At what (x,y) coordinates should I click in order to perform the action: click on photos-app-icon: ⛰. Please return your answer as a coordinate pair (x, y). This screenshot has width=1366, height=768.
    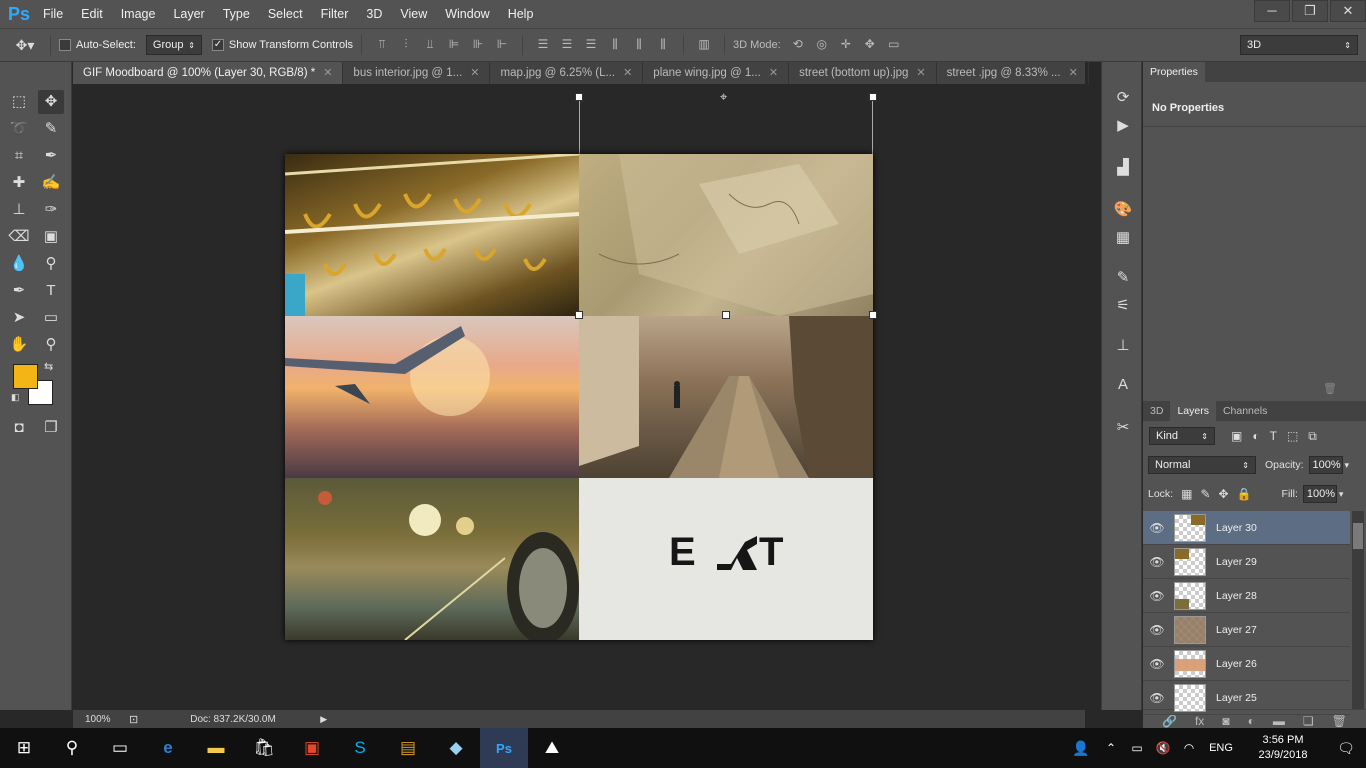
    Looking at the image, I should click on (552, 748).